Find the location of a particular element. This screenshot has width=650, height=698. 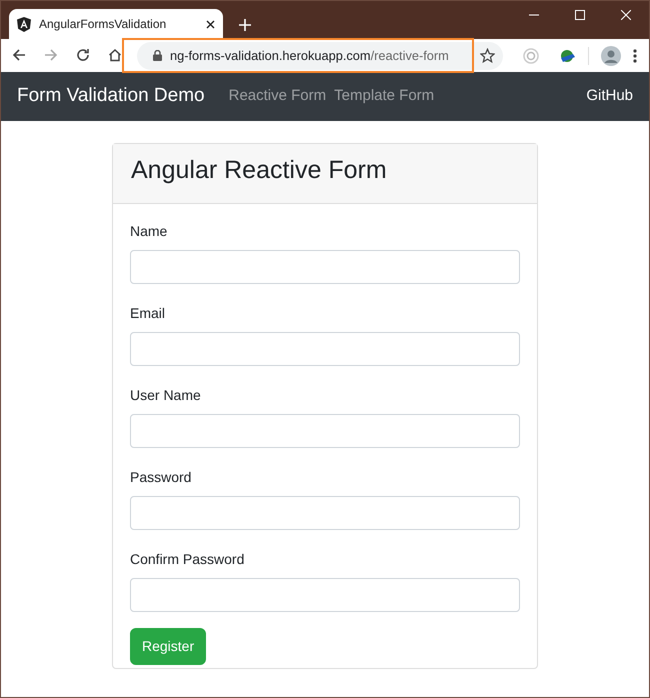

app-brand: Form Validation Demo is located at coordinates (111, 96).